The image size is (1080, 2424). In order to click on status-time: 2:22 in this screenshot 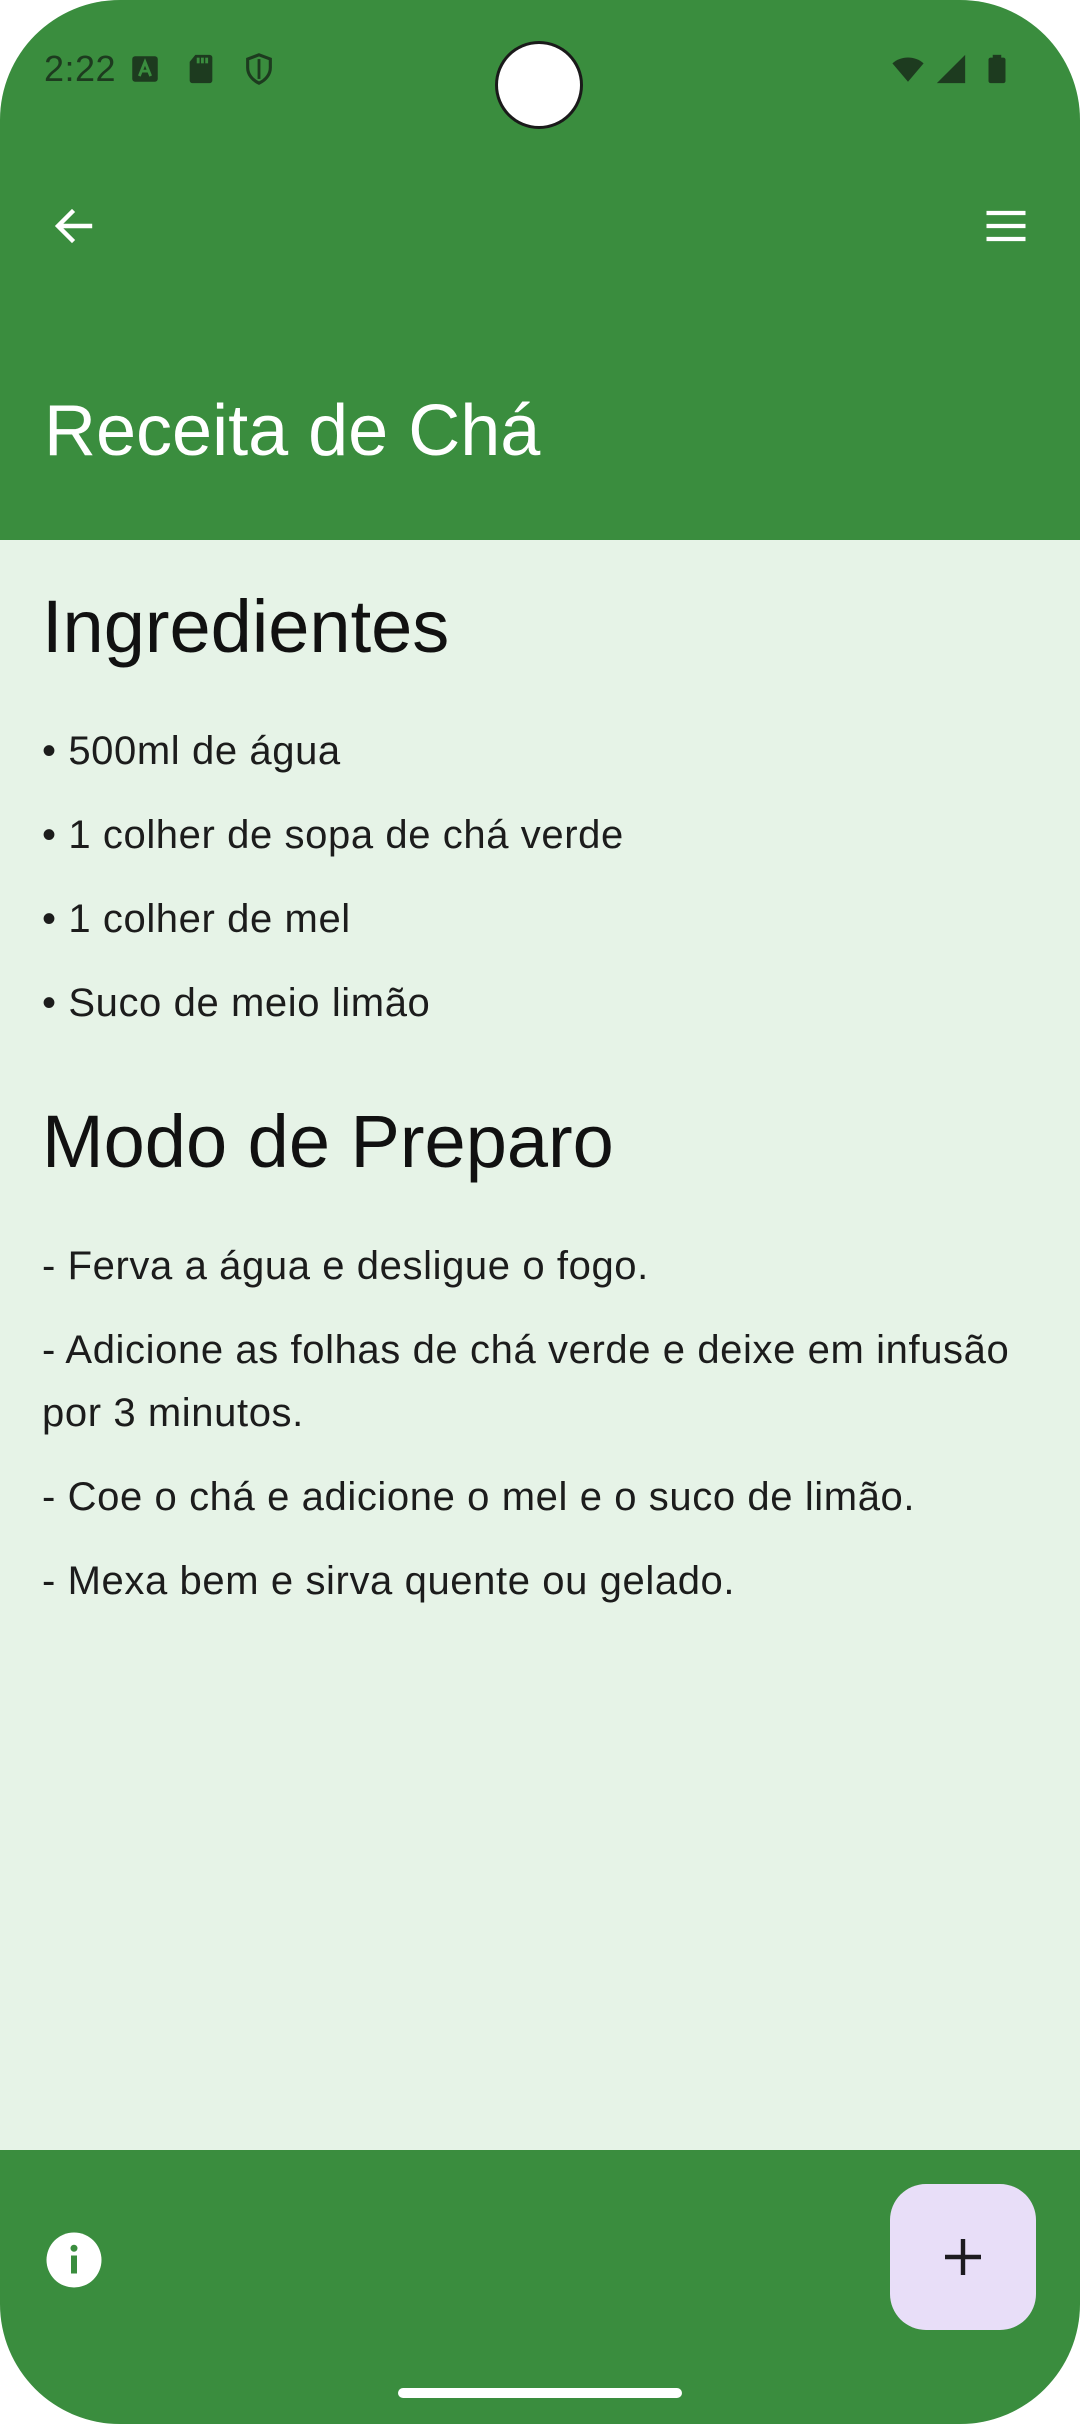, I will do `click(80, 68)`.